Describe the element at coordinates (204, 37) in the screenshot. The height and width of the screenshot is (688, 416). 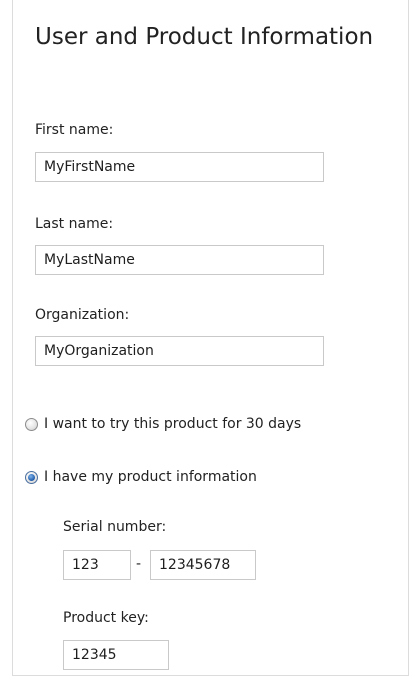
I see `page-title: User and Product Information` at that location.